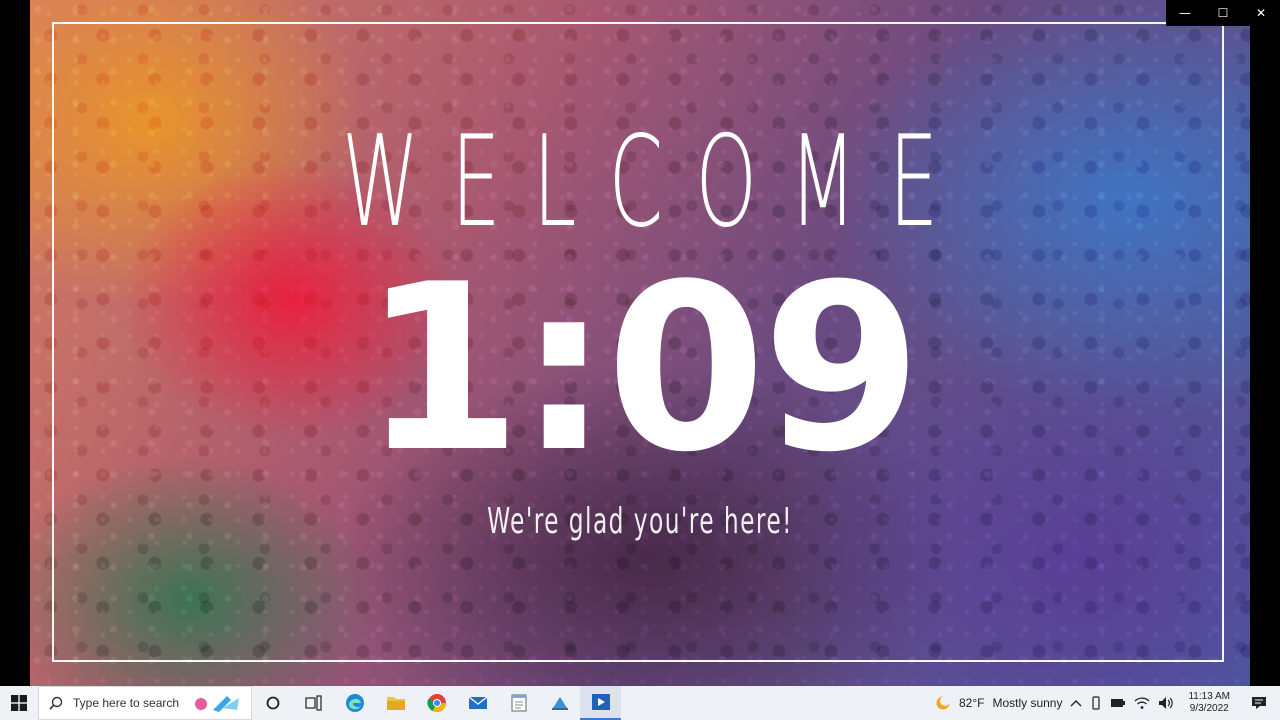 The width and height of the screenshot is (1280, 720). Describe the element at coordinates (395, 703) in the screenshot. I see `file-explorer-icon` at that location.